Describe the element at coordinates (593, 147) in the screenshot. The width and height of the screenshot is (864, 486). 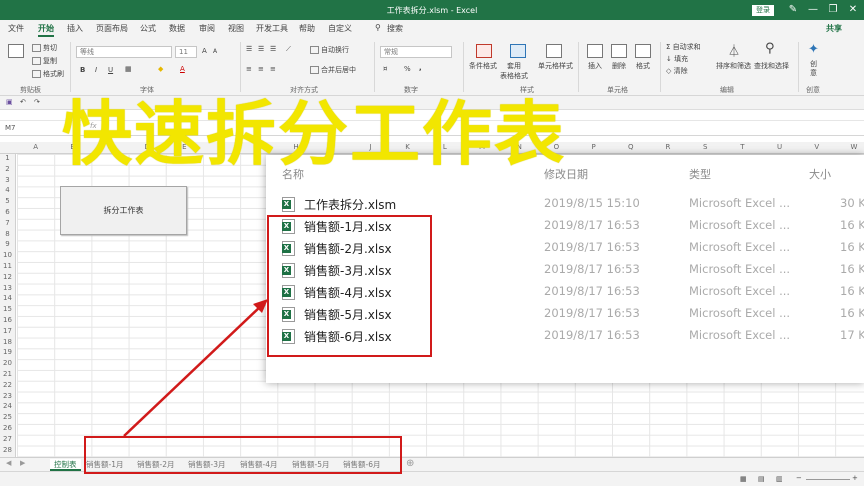
I see `column-header: P` at that location.